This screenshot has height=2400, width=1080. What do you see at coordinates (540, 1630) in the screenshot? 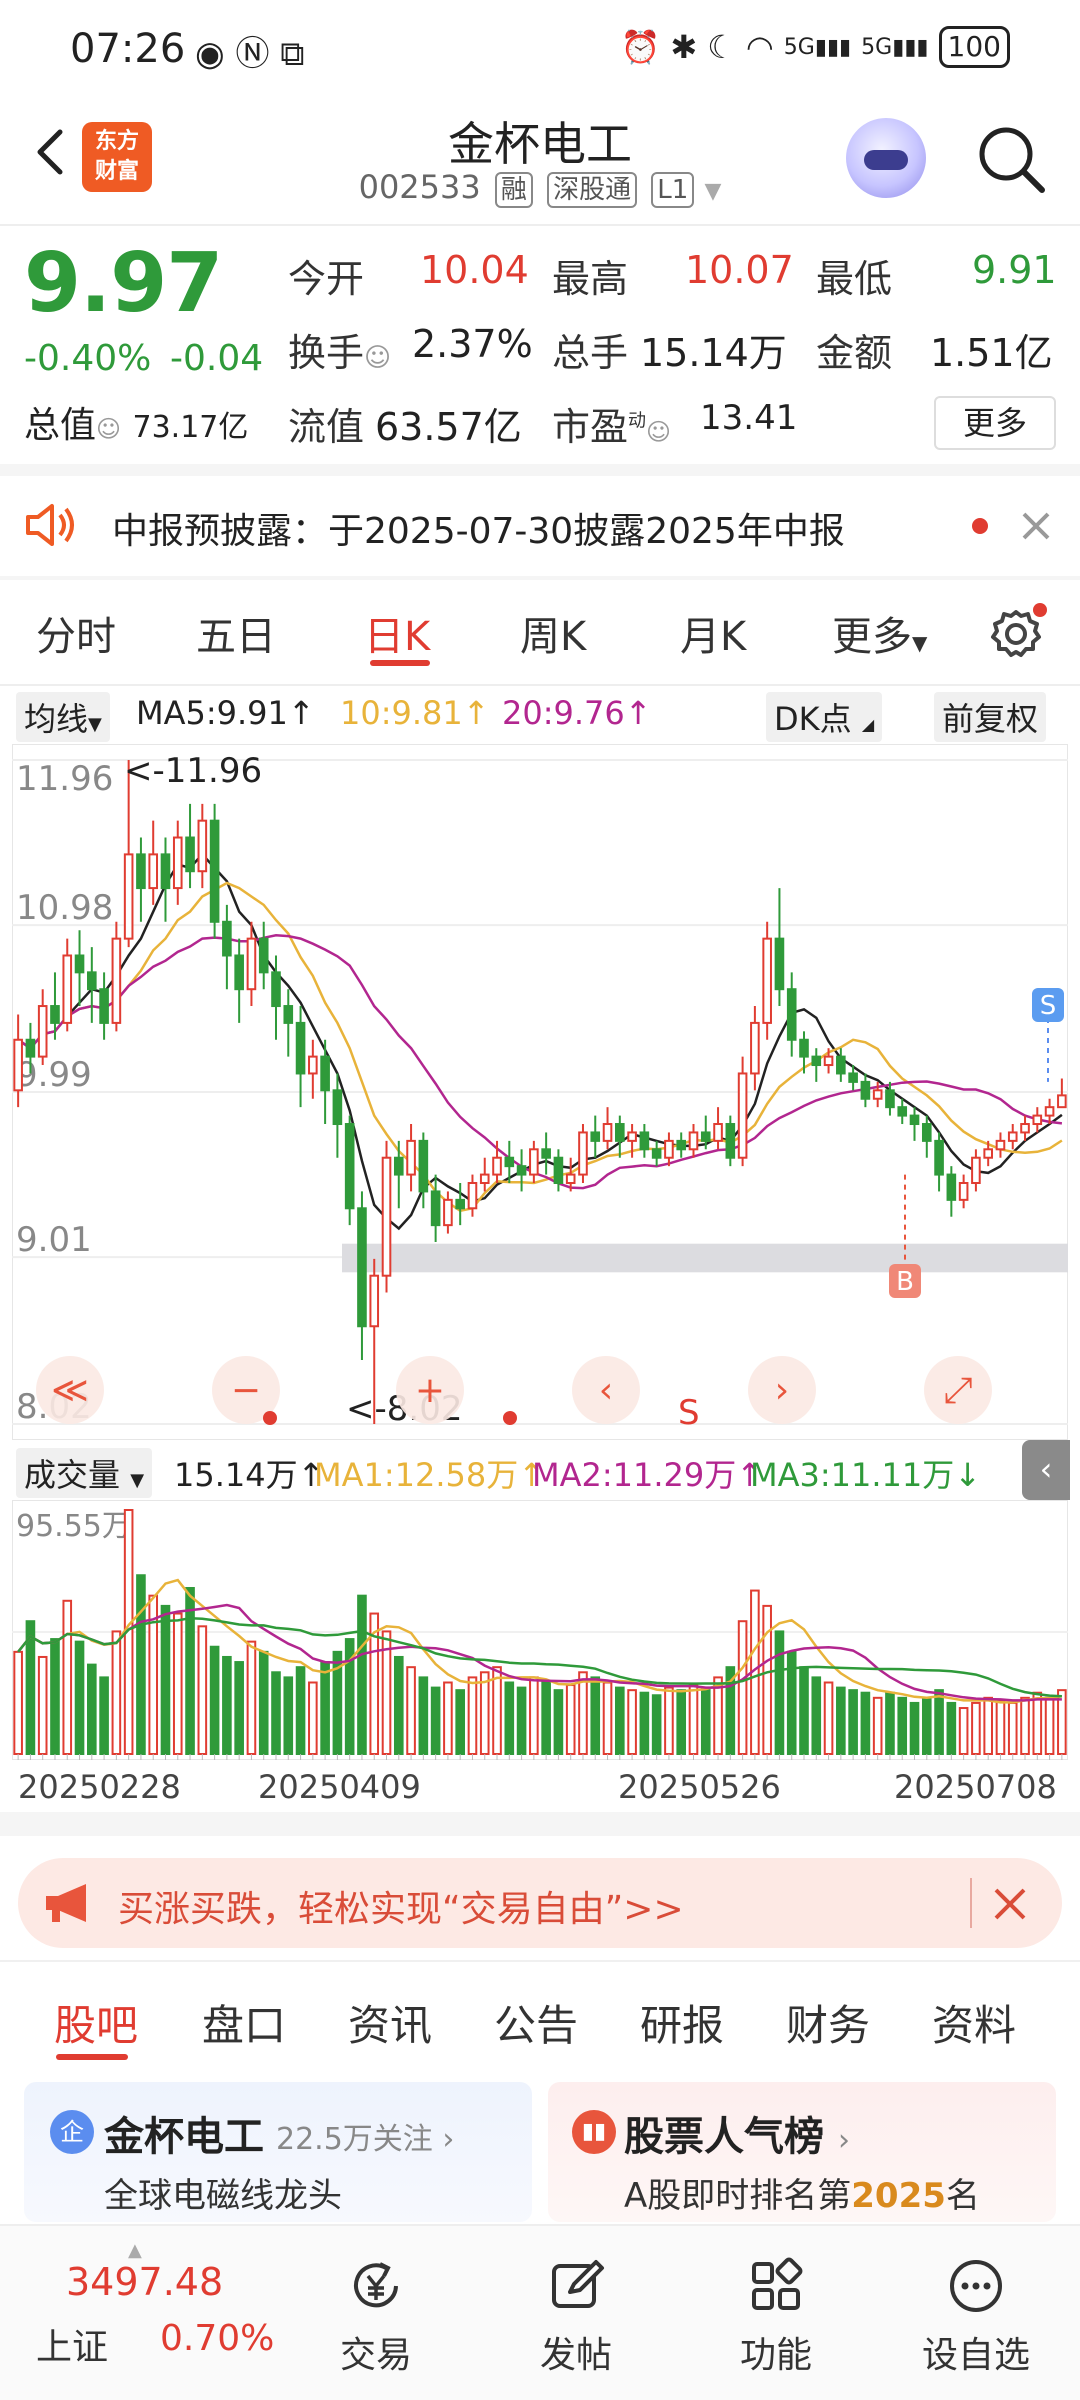
I see `volume-chart: 95.55万` at bounding box center [540, 1630].